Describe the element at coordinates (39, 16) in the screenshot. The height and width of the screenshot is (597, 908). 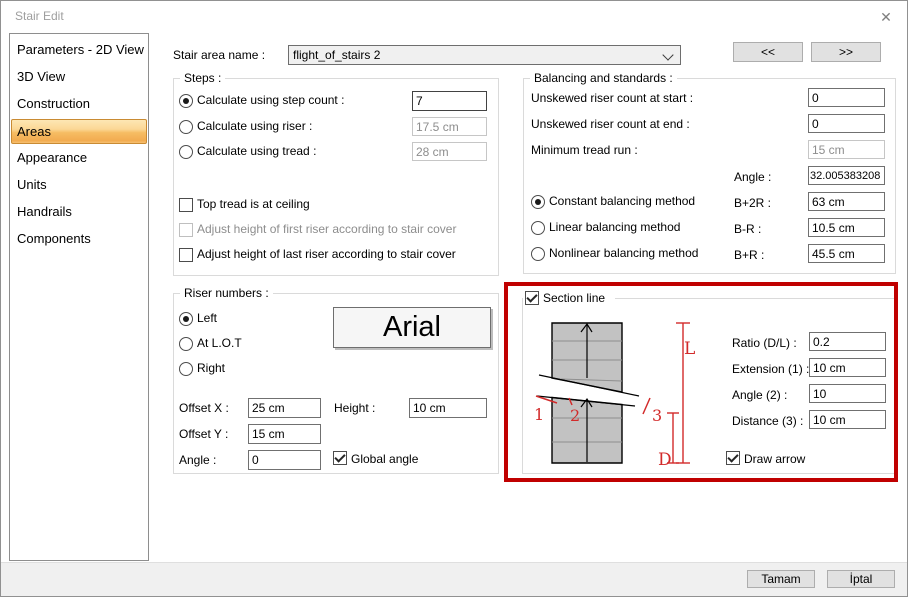
I see `window-title: Stair Edit` at that location.